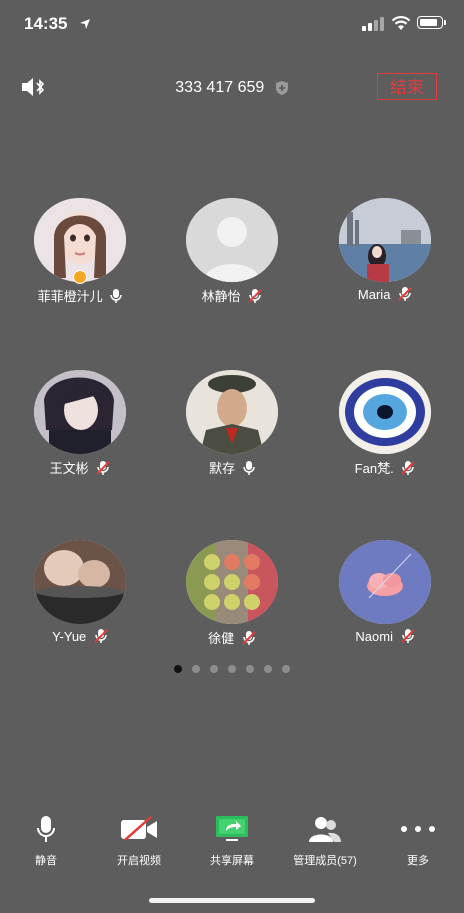  I want to click on share-screen-label: 共享屏幕, so click(232, 861).